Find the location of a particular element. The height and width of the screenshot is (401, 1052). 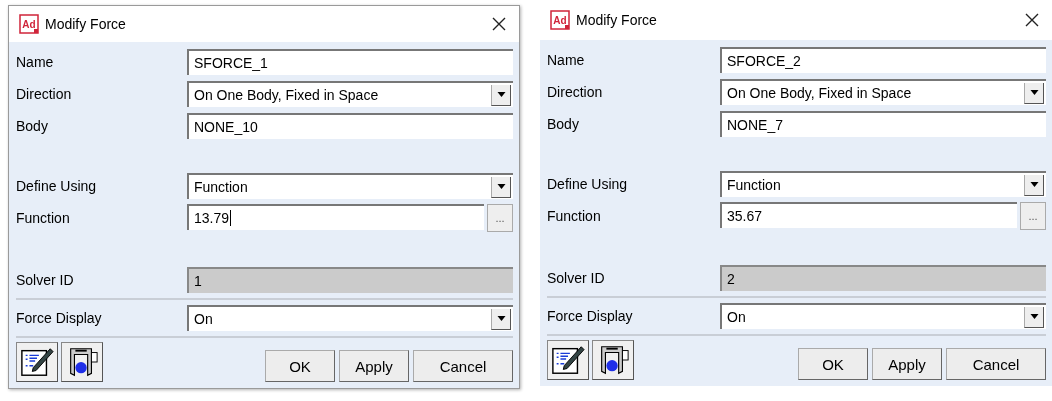

text-field: NONE_7 is located at coordinates (883, 124).